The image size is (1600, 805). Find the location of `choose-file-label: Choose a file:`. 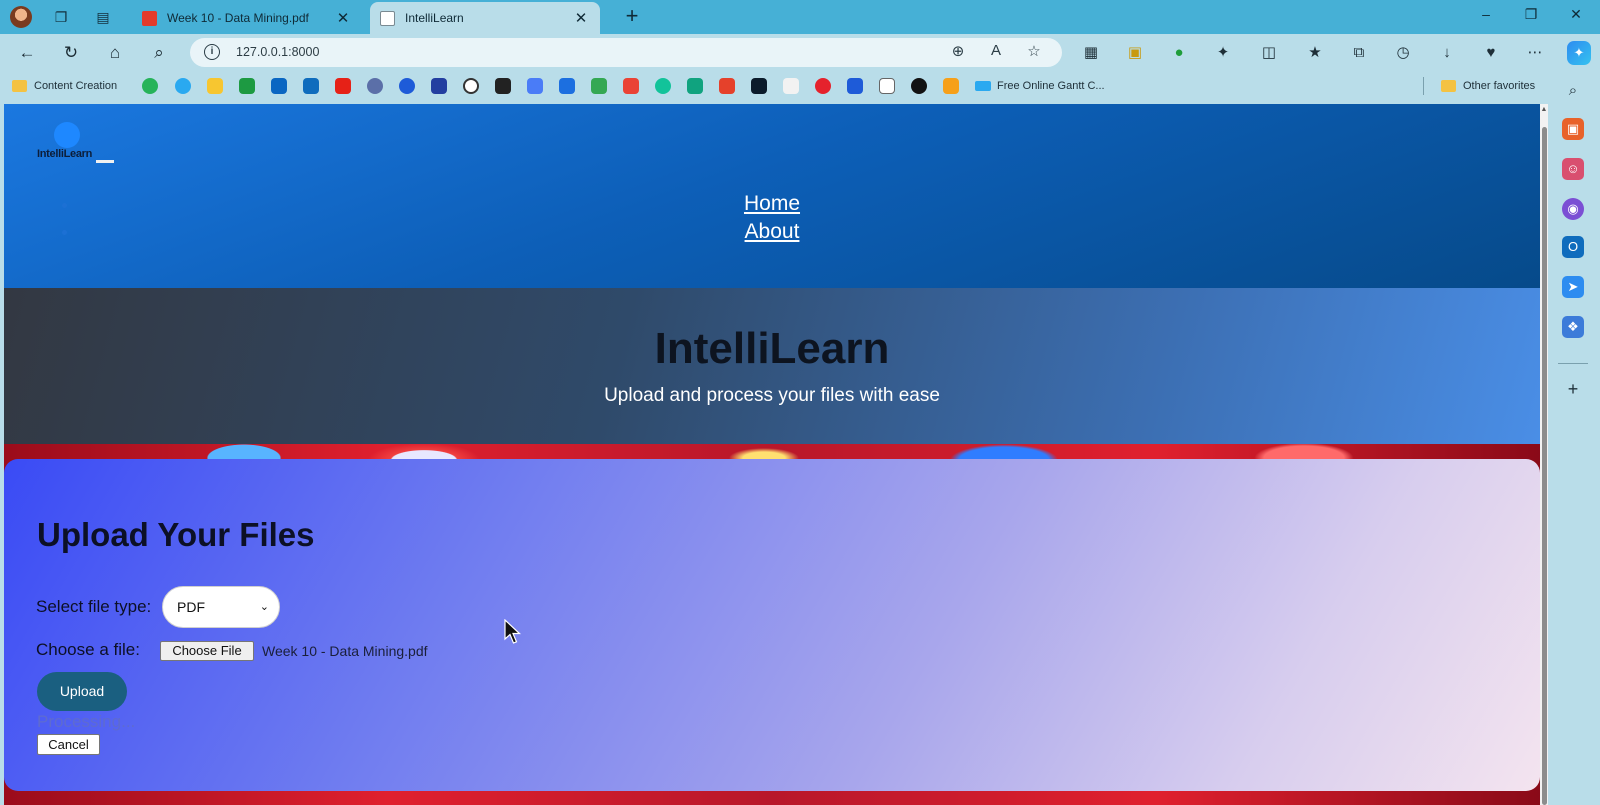

choose-file-label: Choose a file: is located at coordinates (88, 649).